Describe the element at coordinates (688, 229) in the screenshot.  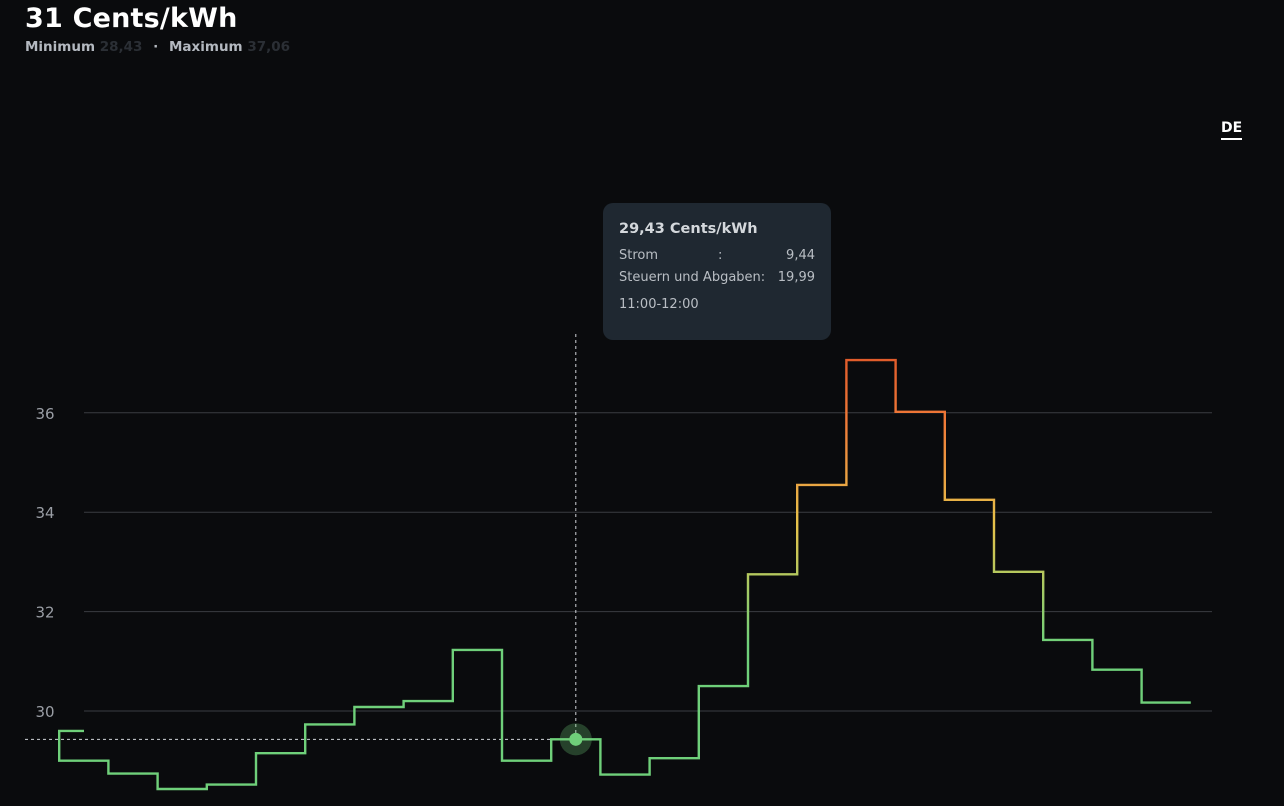
I see `tooltip-title: 29,43 Cents/kWh` at that location.